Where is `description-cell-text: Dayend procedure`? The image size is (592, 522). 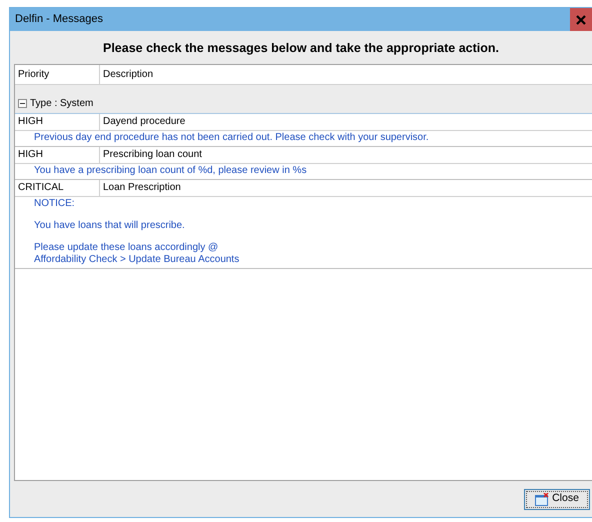 description-cell-text: Dayend procedure is located at coordinates (144, 122).